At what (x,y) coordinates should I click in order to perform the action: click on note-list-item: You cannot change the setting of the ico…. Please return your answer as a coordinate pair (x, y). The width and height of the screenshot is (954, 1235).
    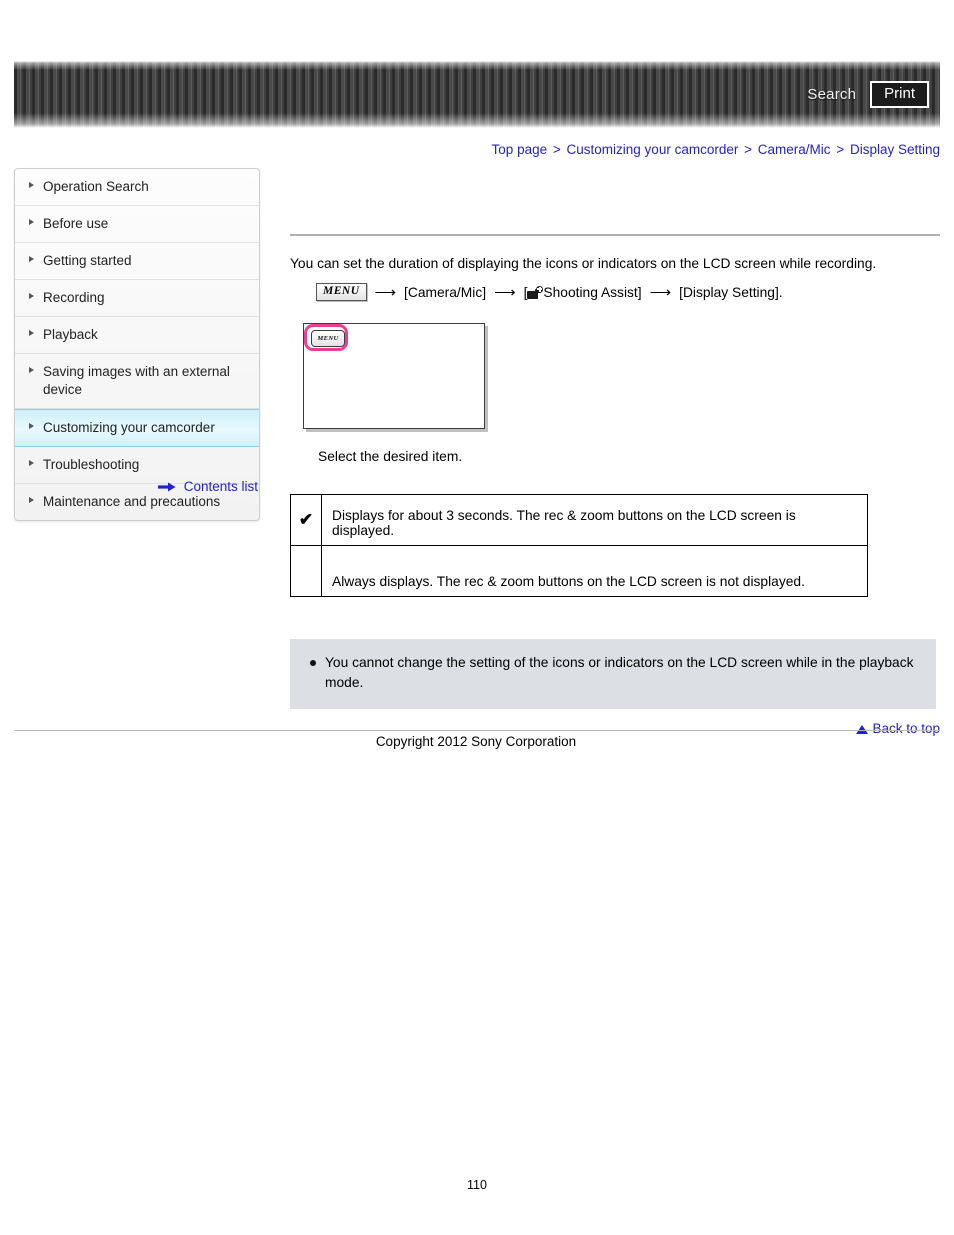
    Looking at the image, I should click on (613, 673).